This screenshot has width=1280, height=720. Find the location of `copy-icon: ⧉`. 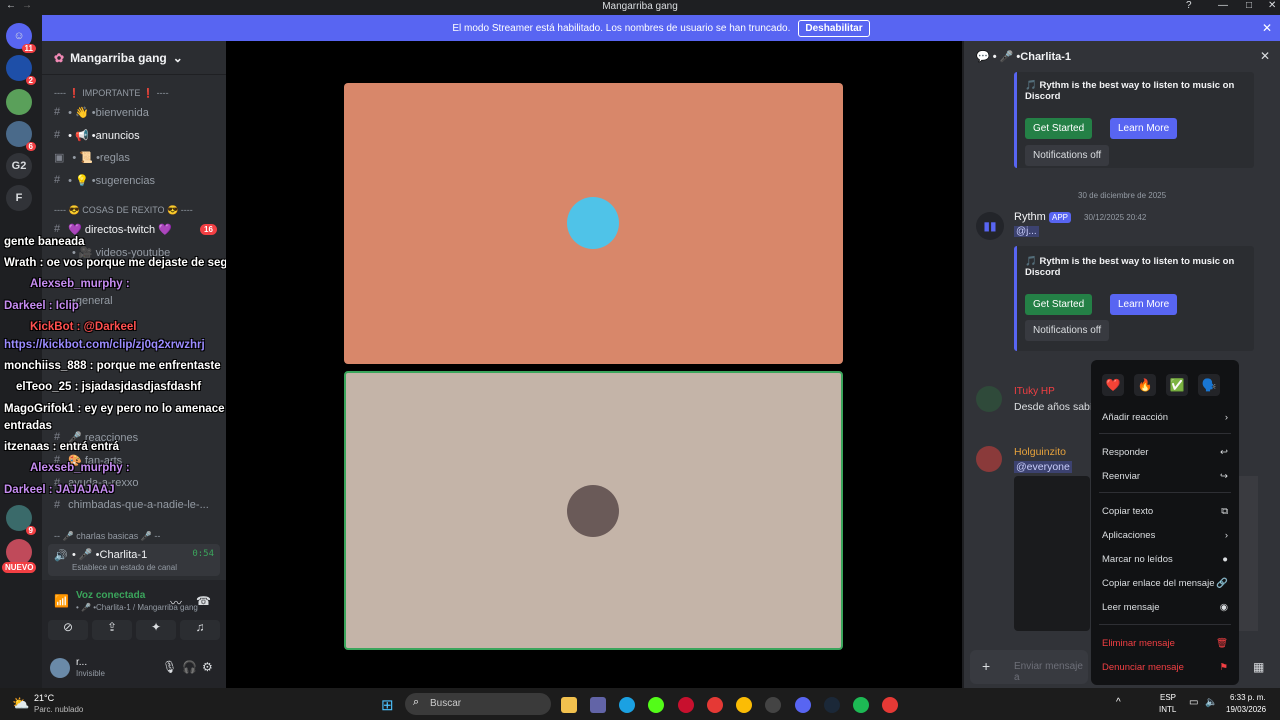

copy-icon: ⧉ is located at coordinates (1224, 511).